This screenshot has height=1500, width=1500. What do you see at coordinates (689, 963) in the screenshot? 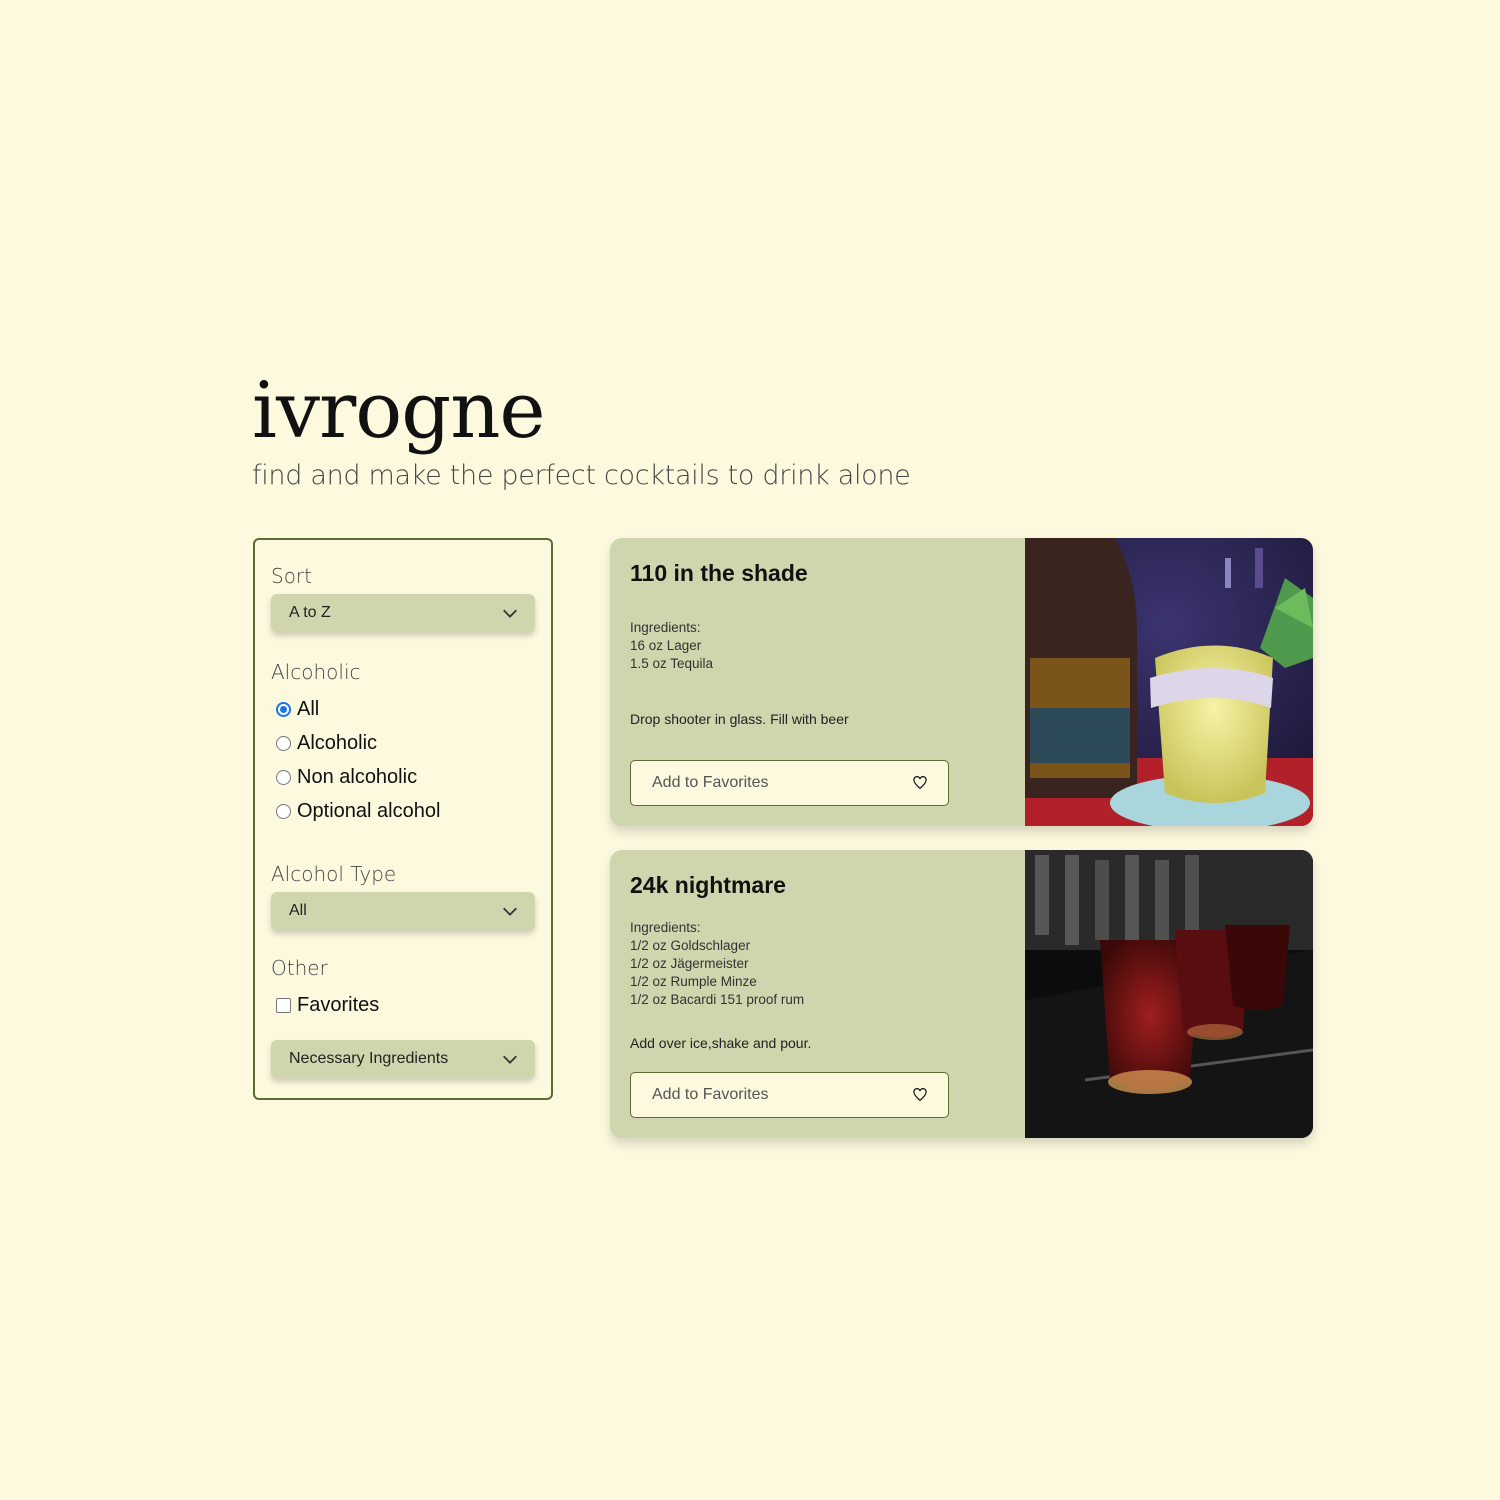
I see `ingredient-item: 1/2 oz Jägermeister` at bounding box center [689, 963].